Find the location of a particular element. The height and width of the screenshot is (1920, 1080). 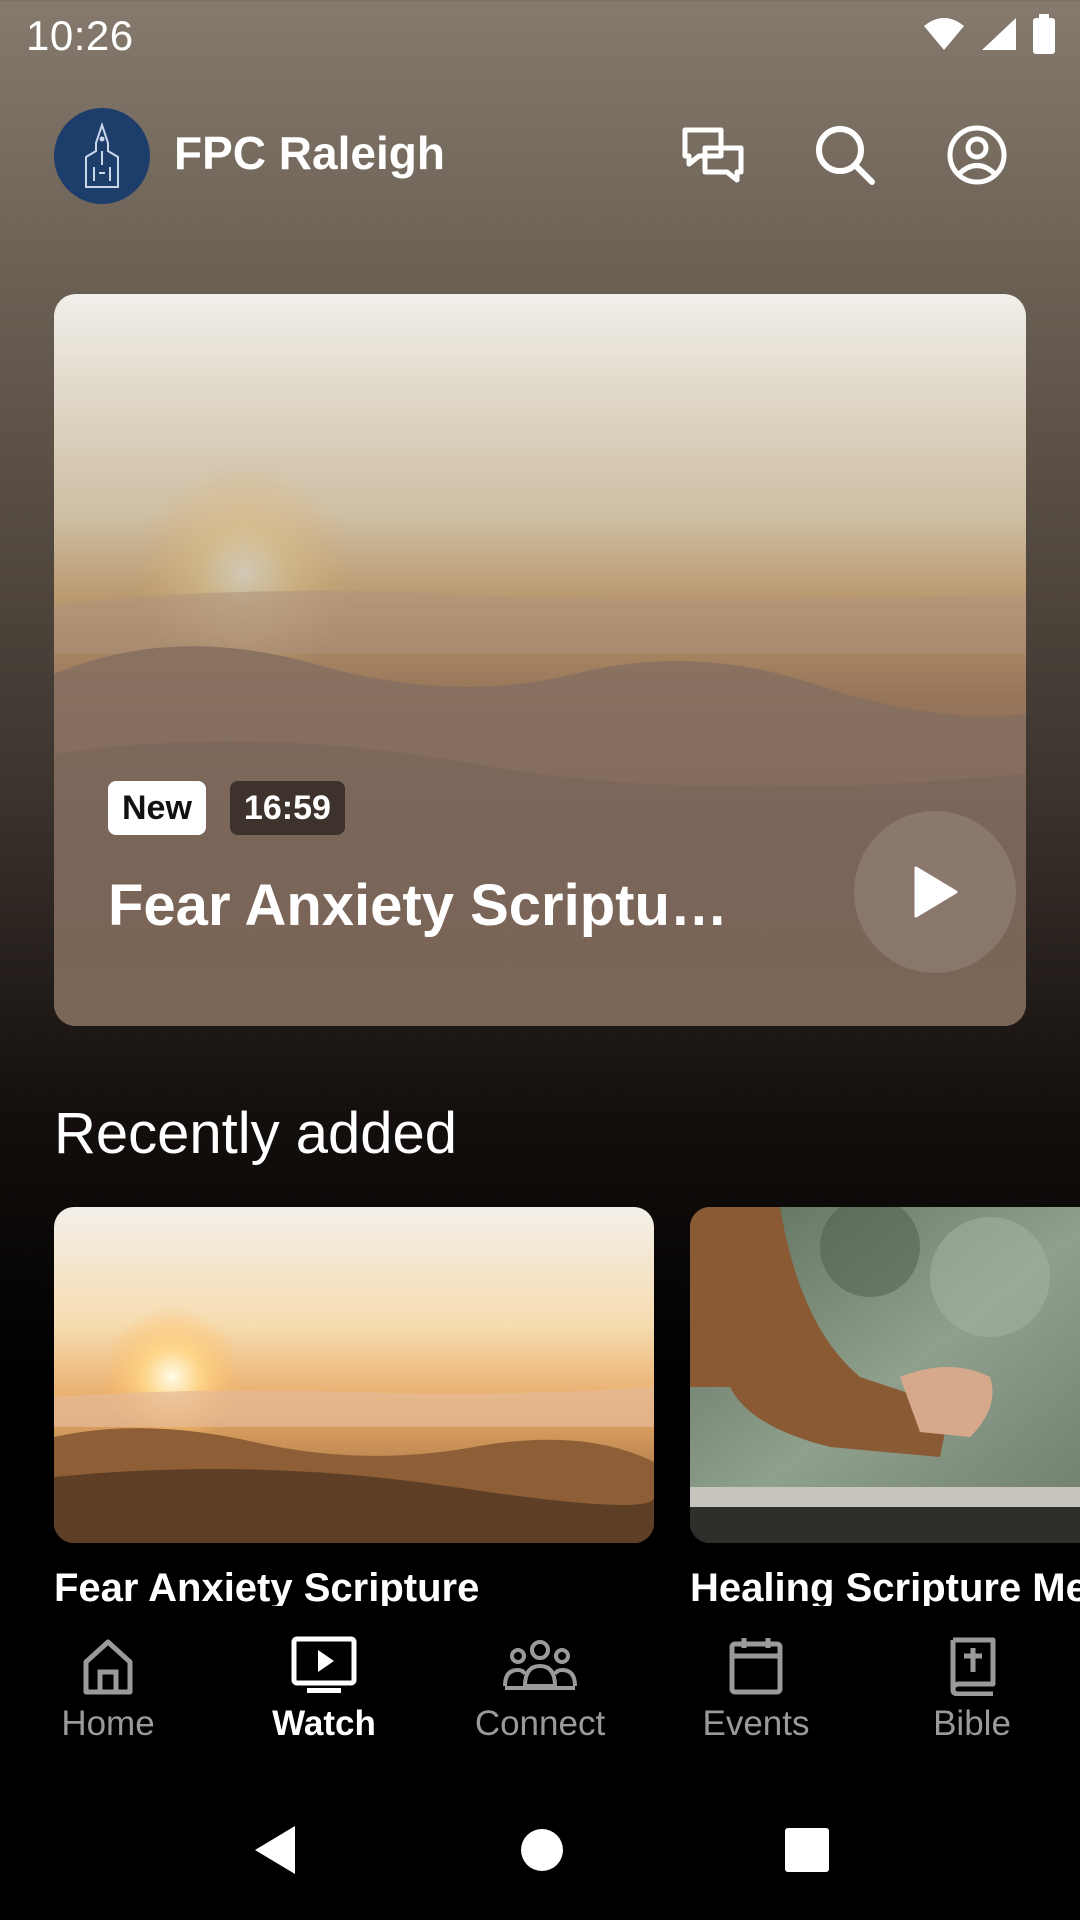

nav-home: Home is located at coordinates (108, 1675).